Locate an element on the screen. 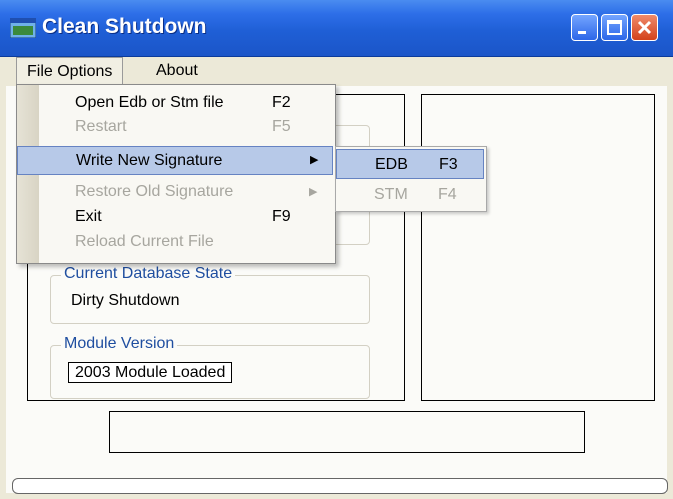 Image resolution: width=673 pixels, height=499 pixels. menu-item-shortcut: F5 is located at coordinates (281, 126).